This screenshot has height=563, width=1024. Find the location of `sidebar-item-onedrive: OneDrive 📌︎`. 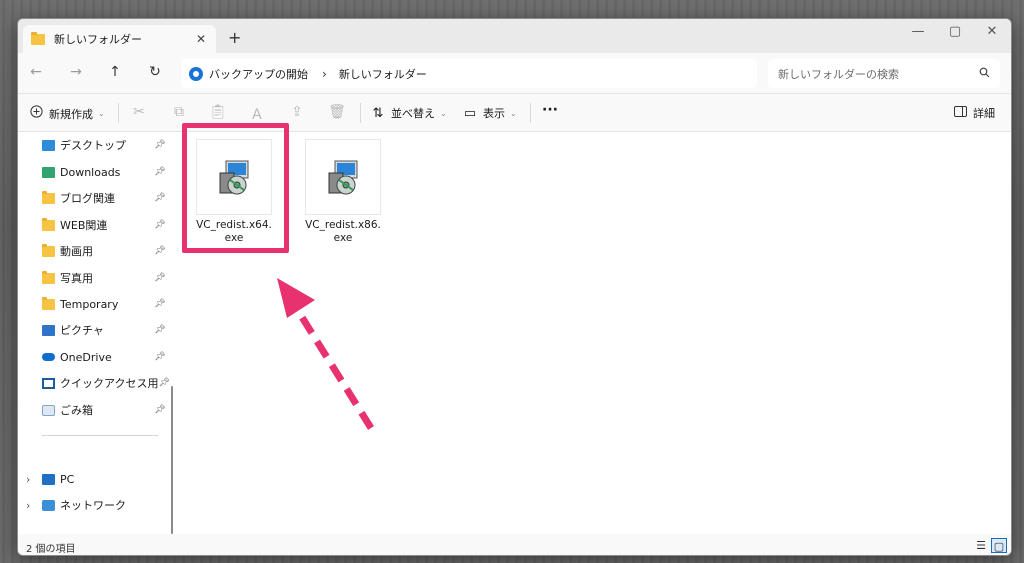

sidebar-item-onedrive: OneDrive 📌︎ is located at coordinates (104, 357).